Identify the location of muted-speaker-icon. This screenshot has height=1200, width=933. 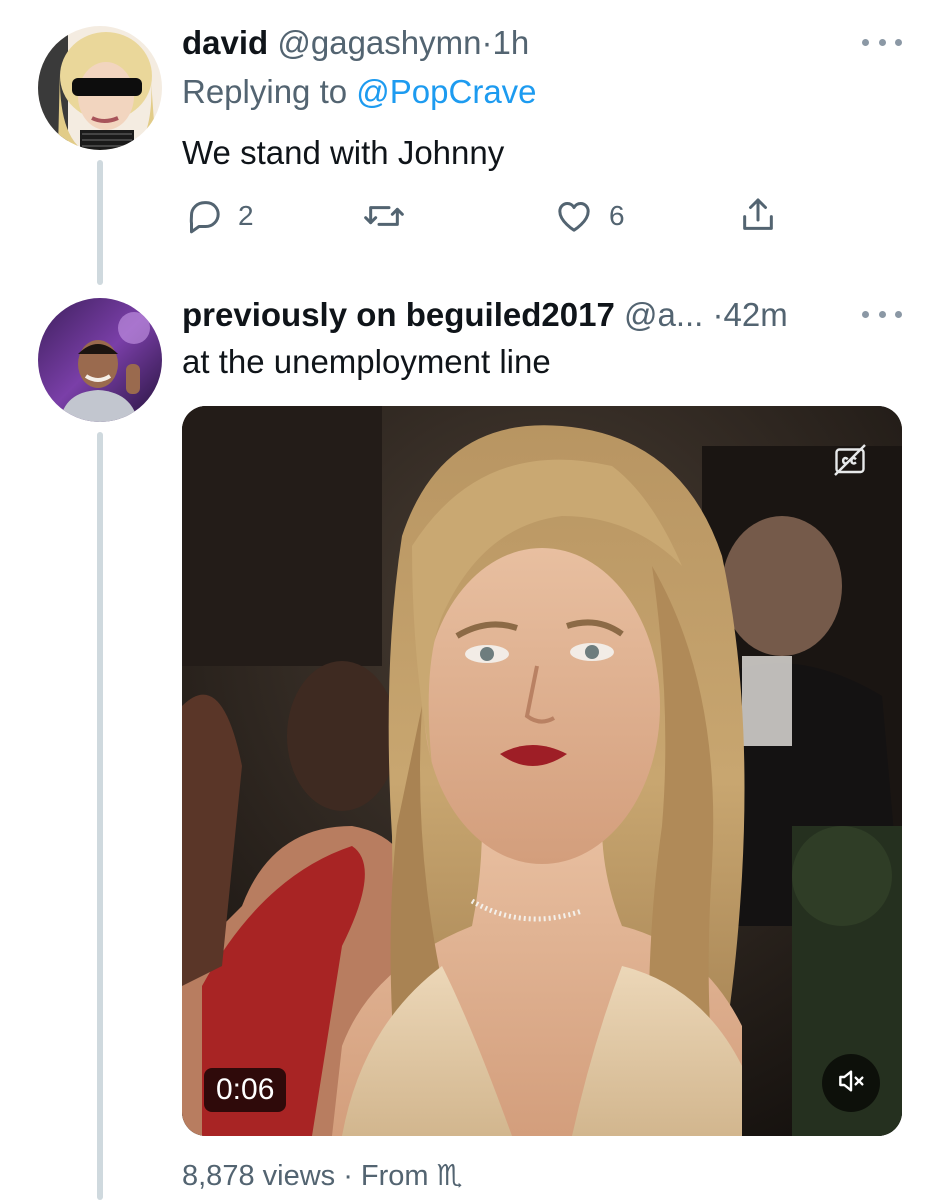
(851, 1083).